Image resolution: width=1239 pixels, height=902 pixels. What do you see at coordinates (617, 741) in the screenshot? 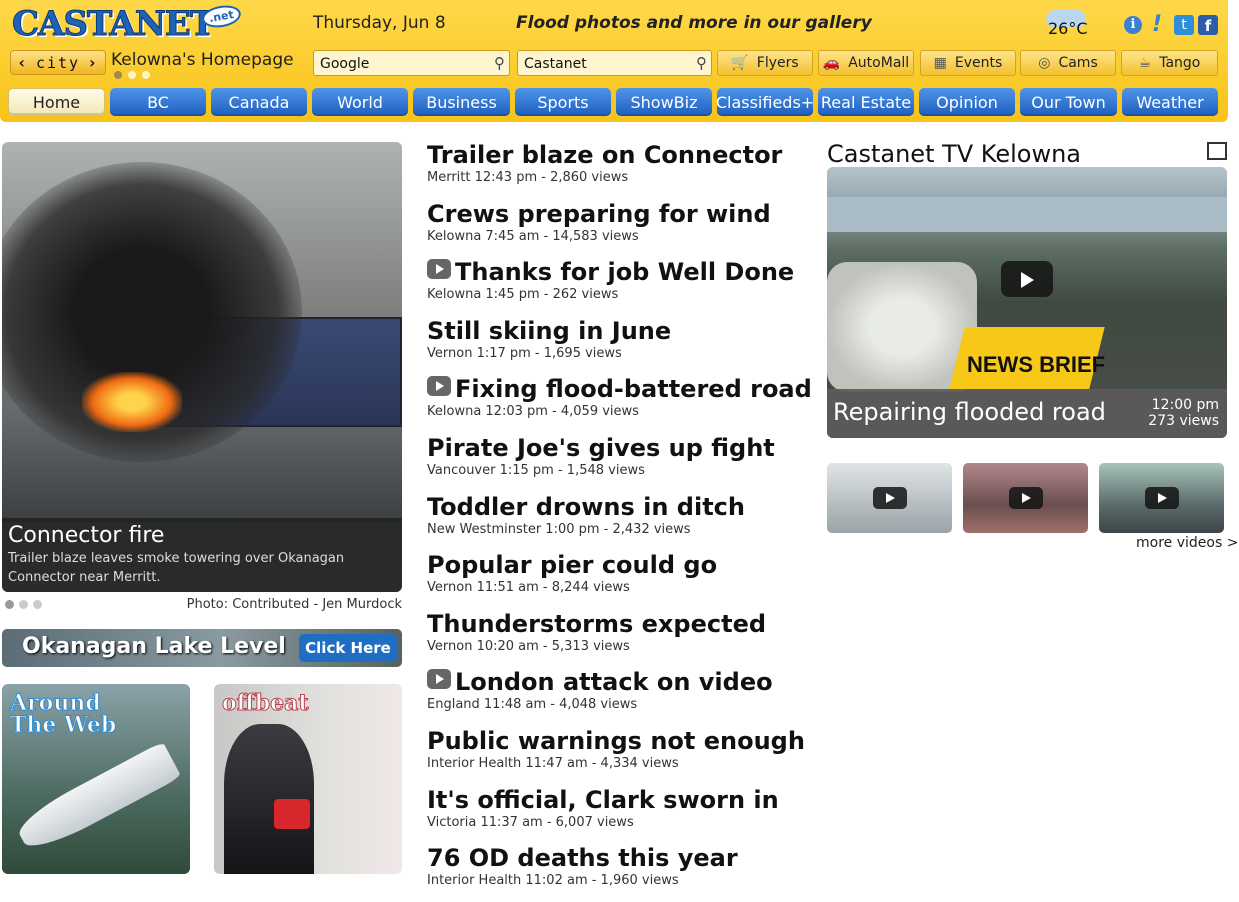
I see `headline-title: Public warnings not enough` at bounding box center [617, 741].